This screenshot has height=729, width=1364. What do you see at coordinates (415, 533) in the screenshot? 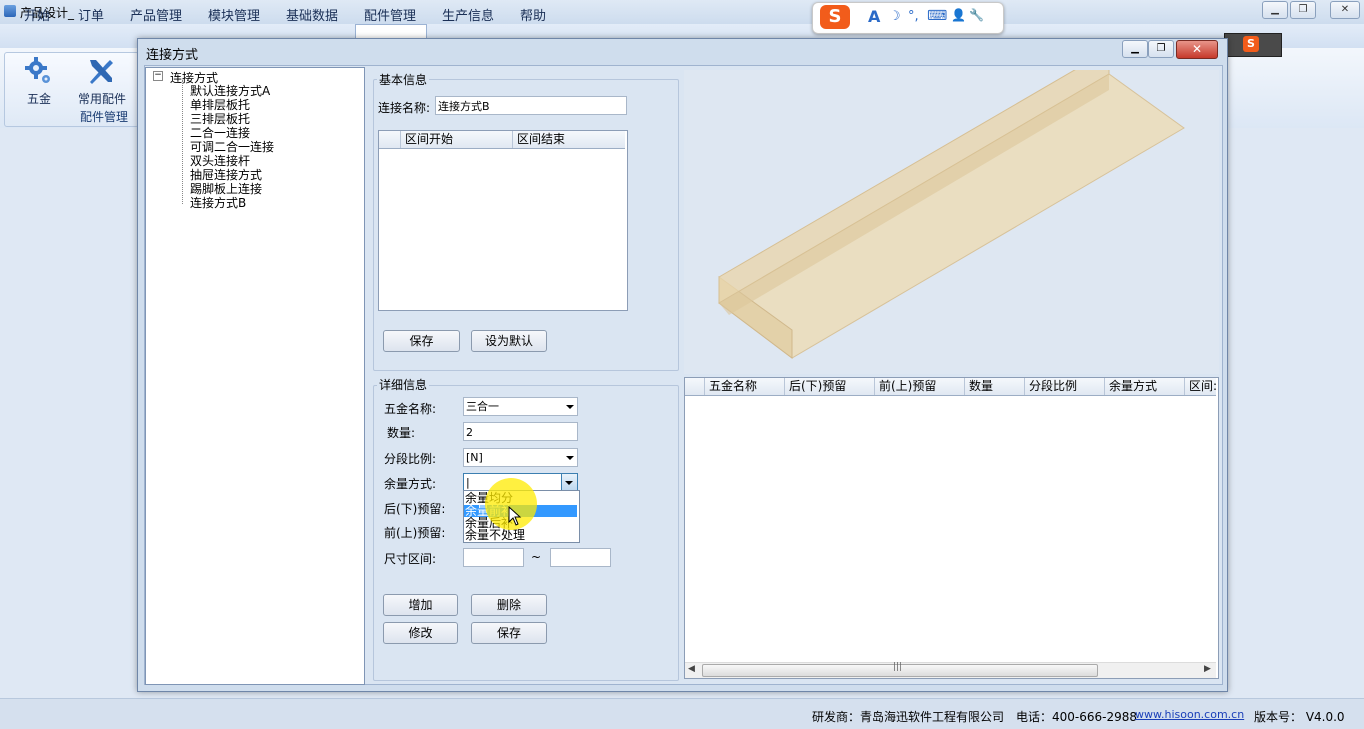
I see `front-reserve-label: 前(上)预留:` at bounding box center [415, 533].